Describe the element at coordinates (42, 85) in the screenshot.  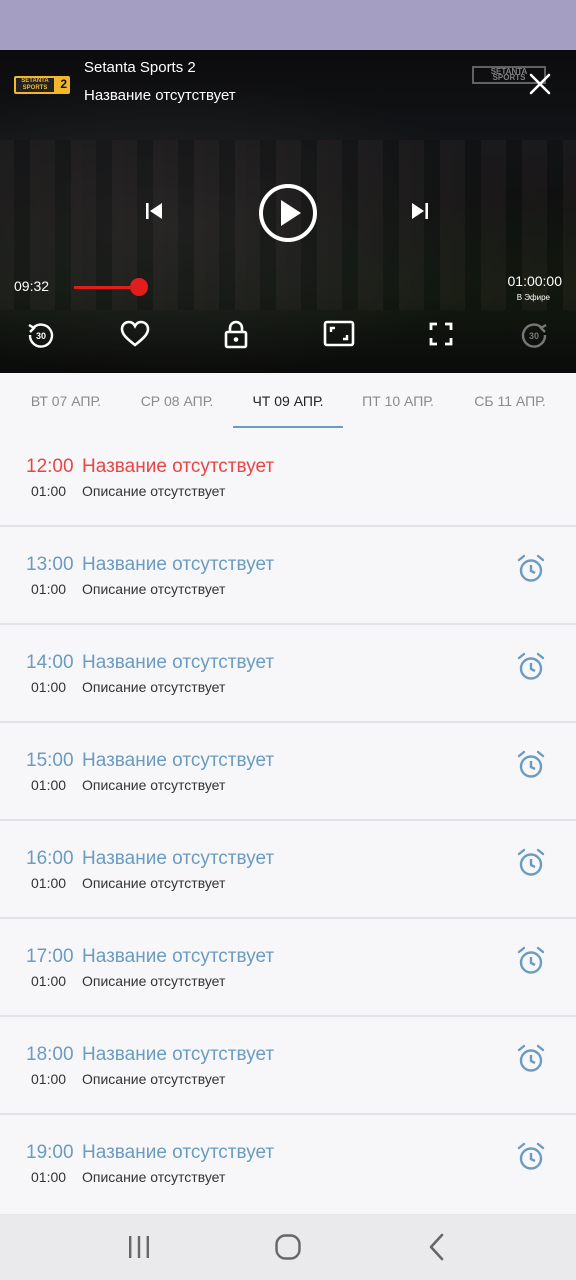
I see `channel-logo: SETANTA SPORTS 2` at that location.